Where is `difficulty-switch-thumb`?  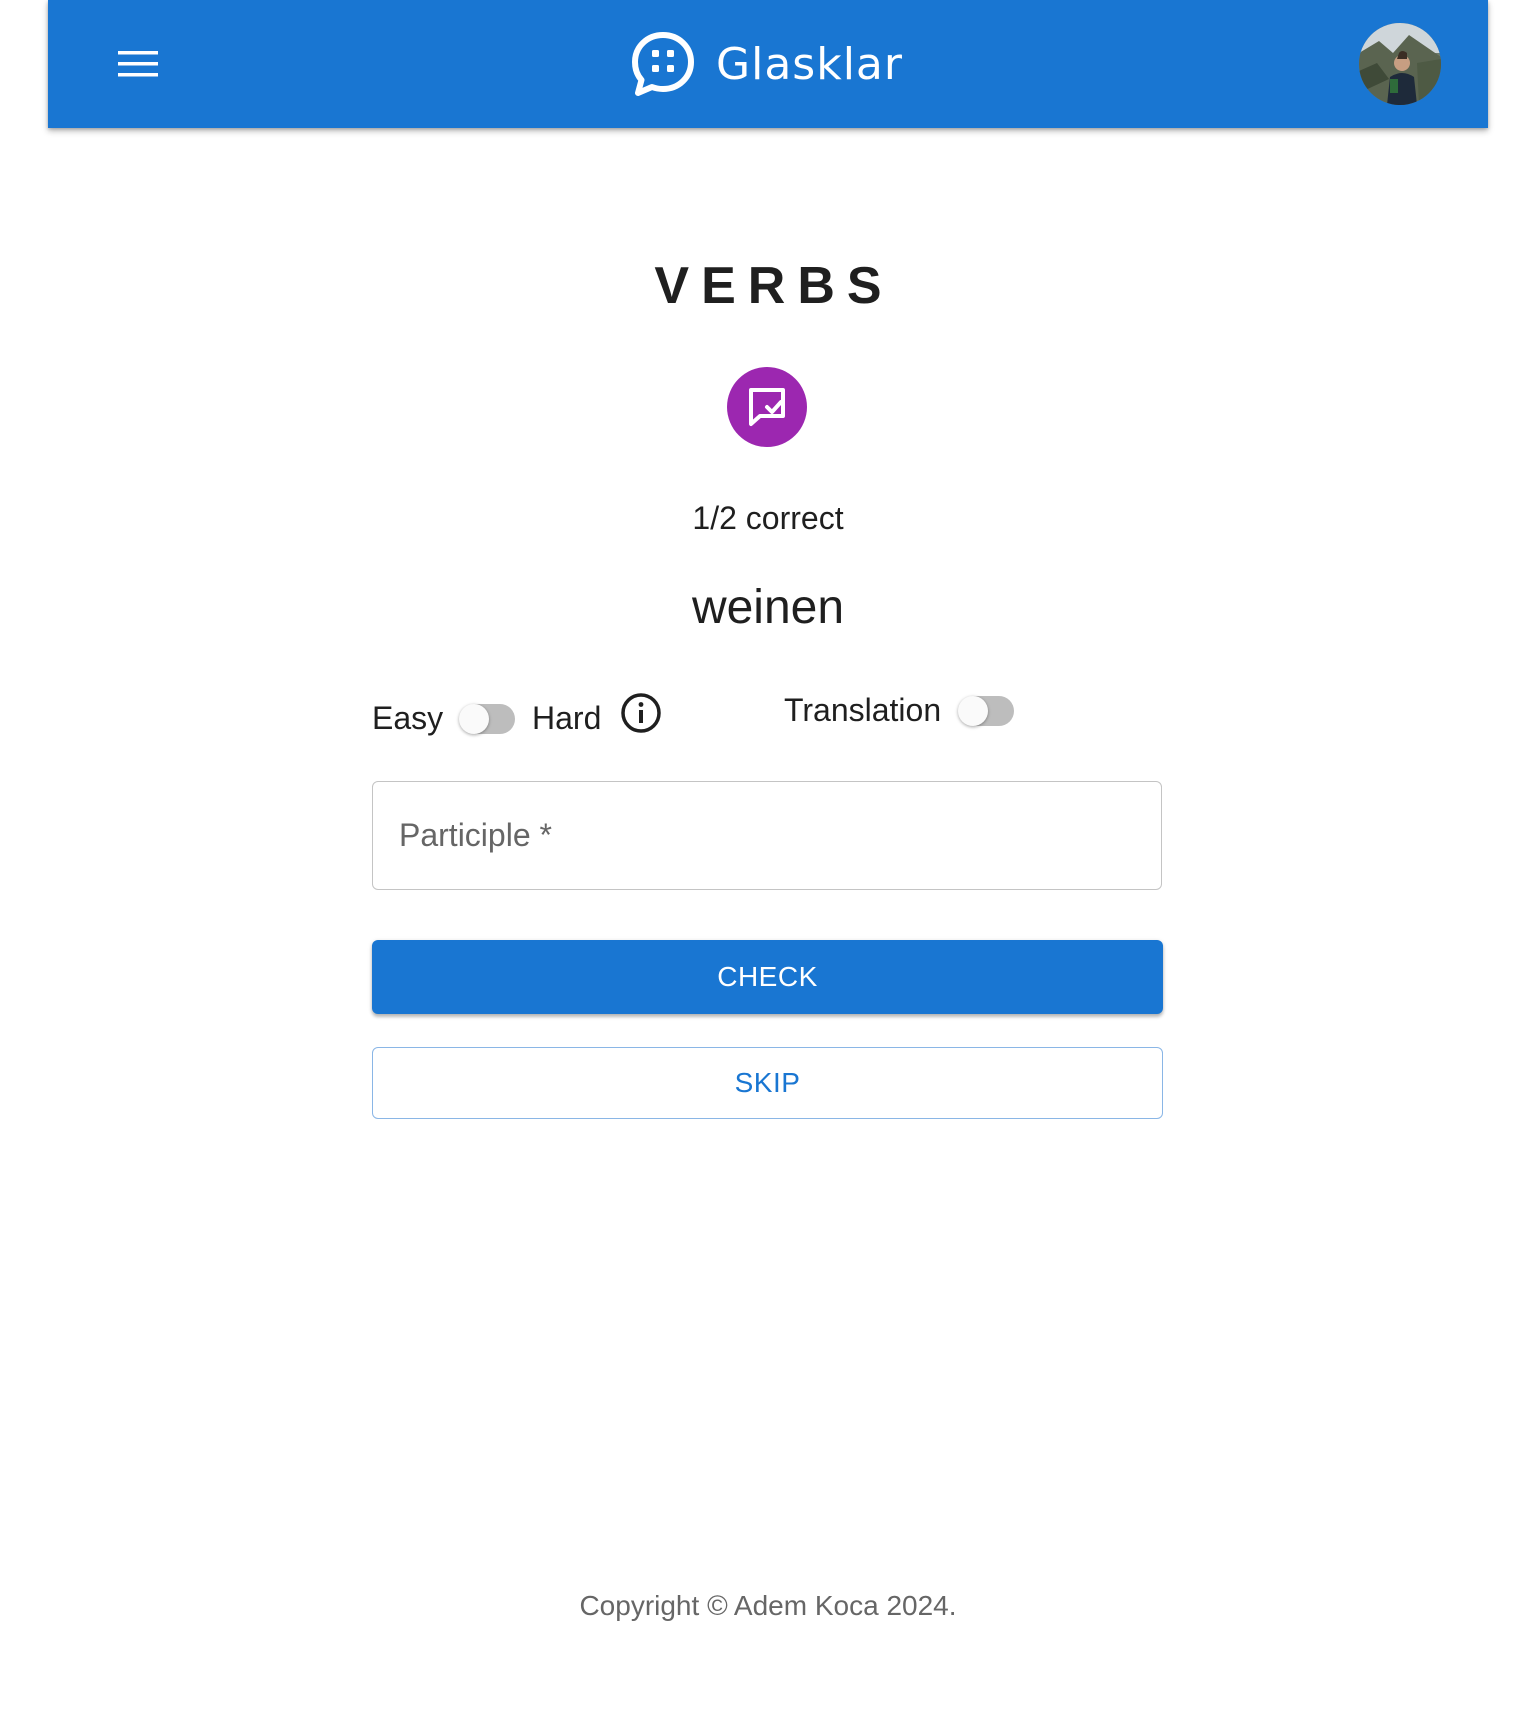
difficulty-switch-thumb is located at coordinates (474, 719).